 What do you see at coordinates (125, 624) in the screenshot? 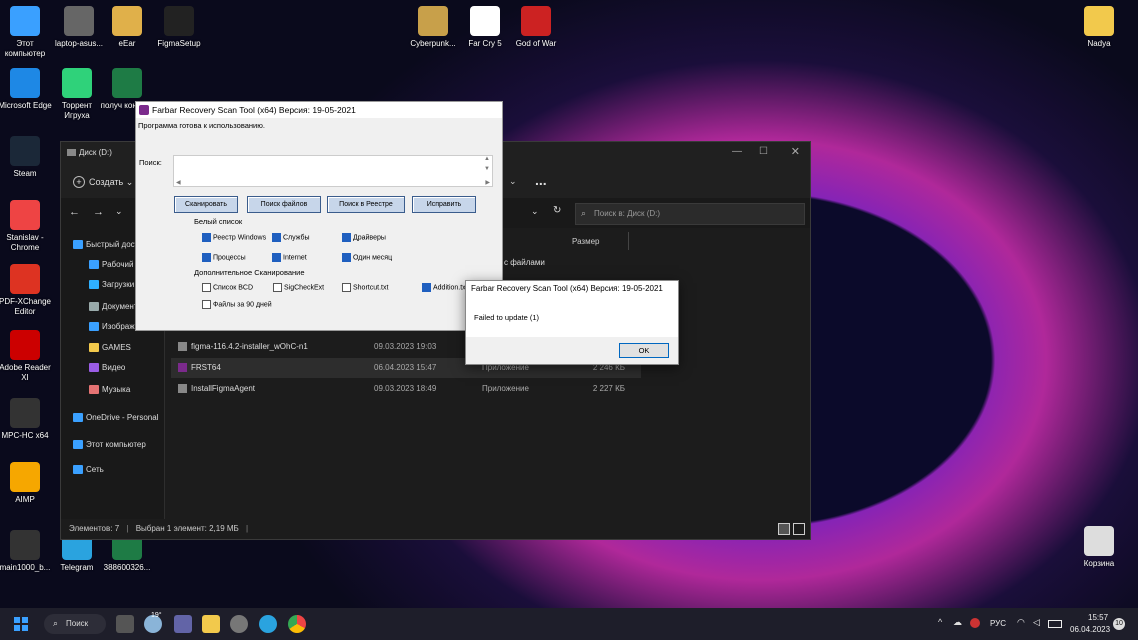
I see `task-view-icon` at bounding box center [125, 624].